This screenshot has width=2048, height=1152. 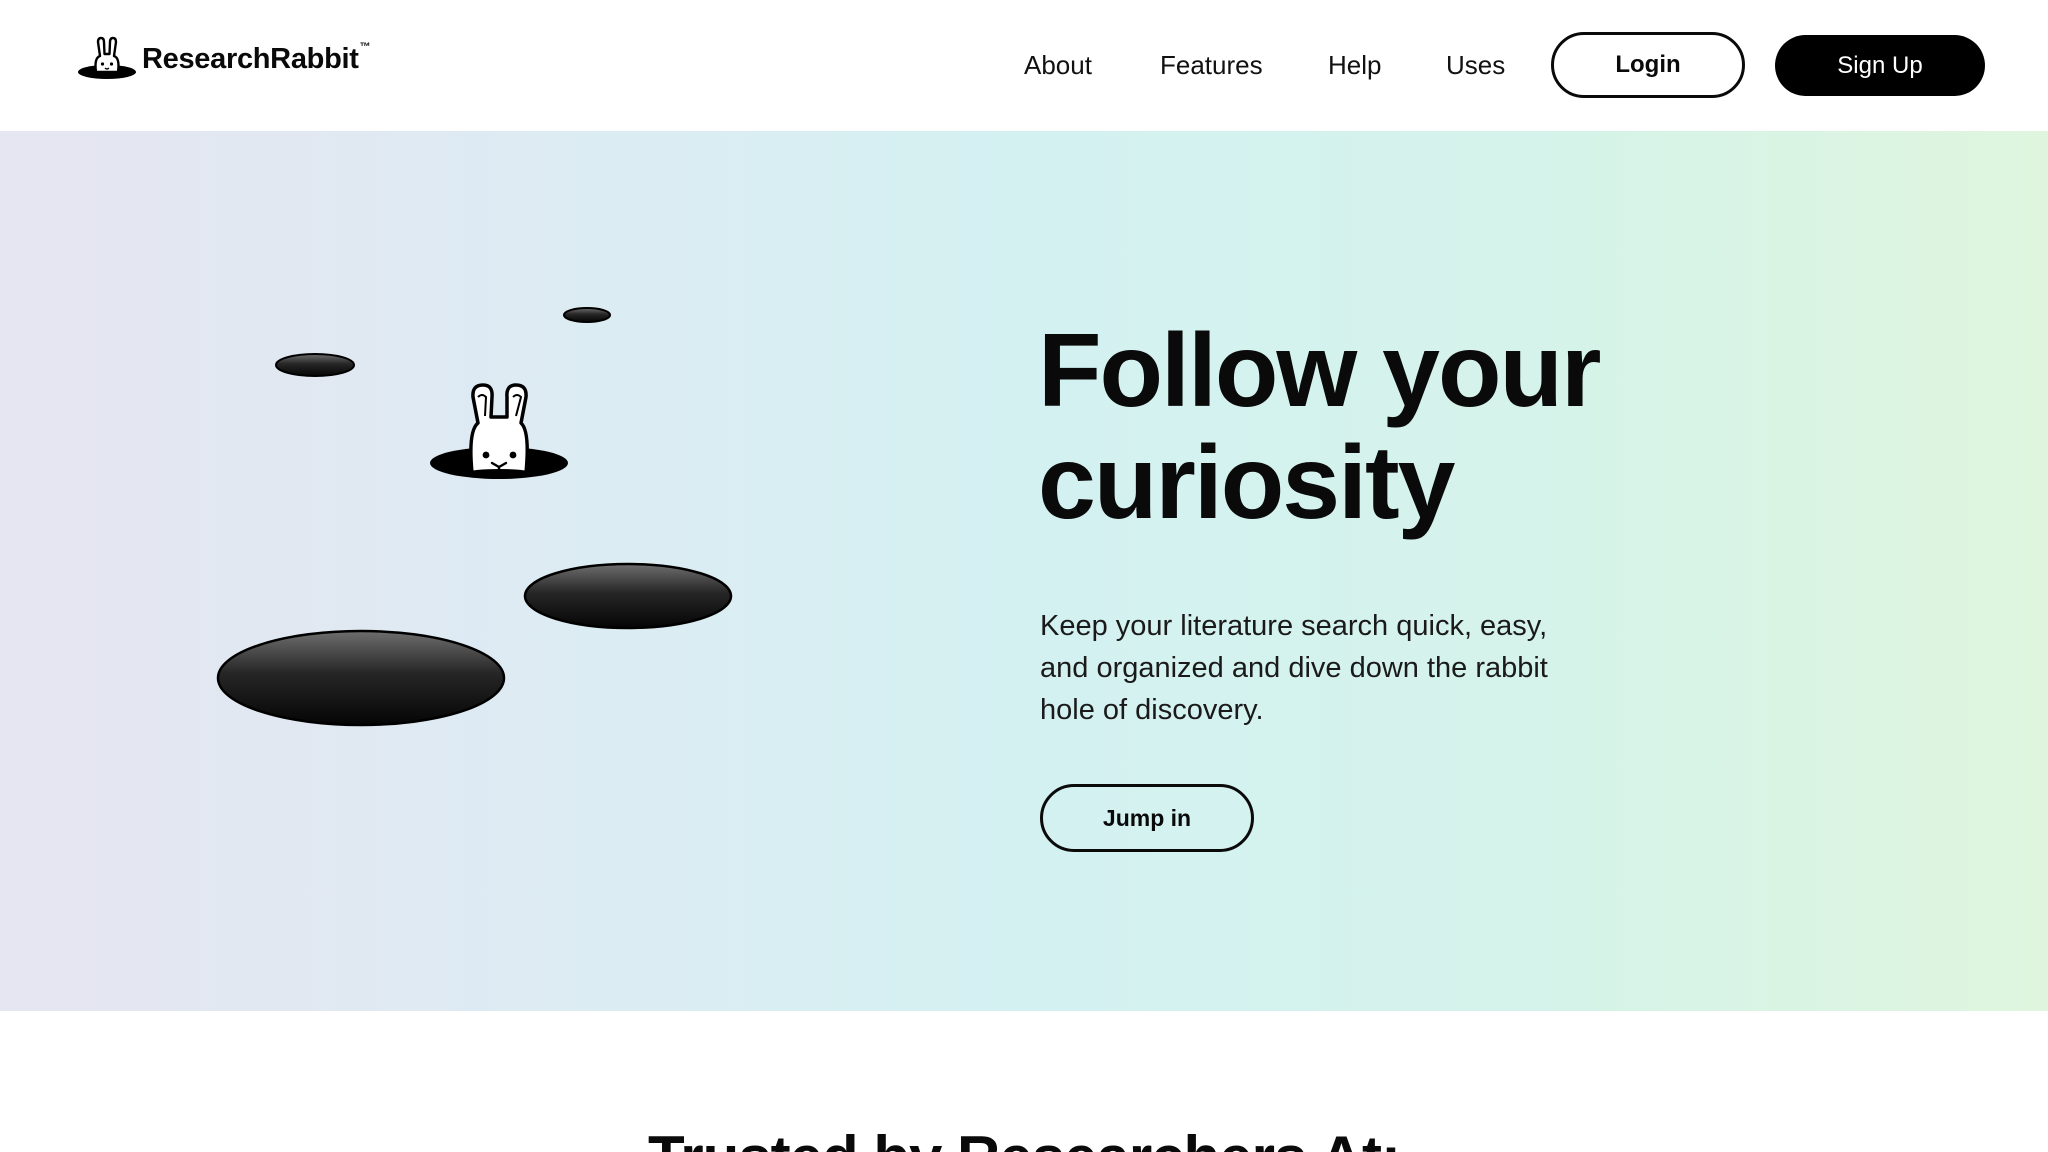 What do you see at coordinates (1354, 65) in the screenshot?
I see `nav-help: Help` at bounding box center [1354, 65].